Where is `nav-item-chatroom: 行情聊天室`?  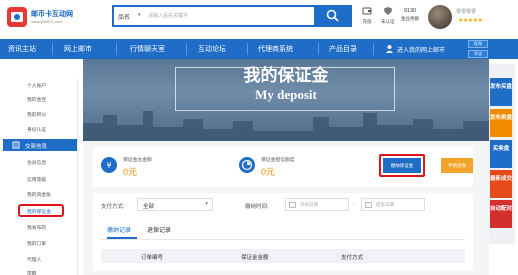
nav-item-chatroom: 行情聊天室 is located at coordinates (147, 49).